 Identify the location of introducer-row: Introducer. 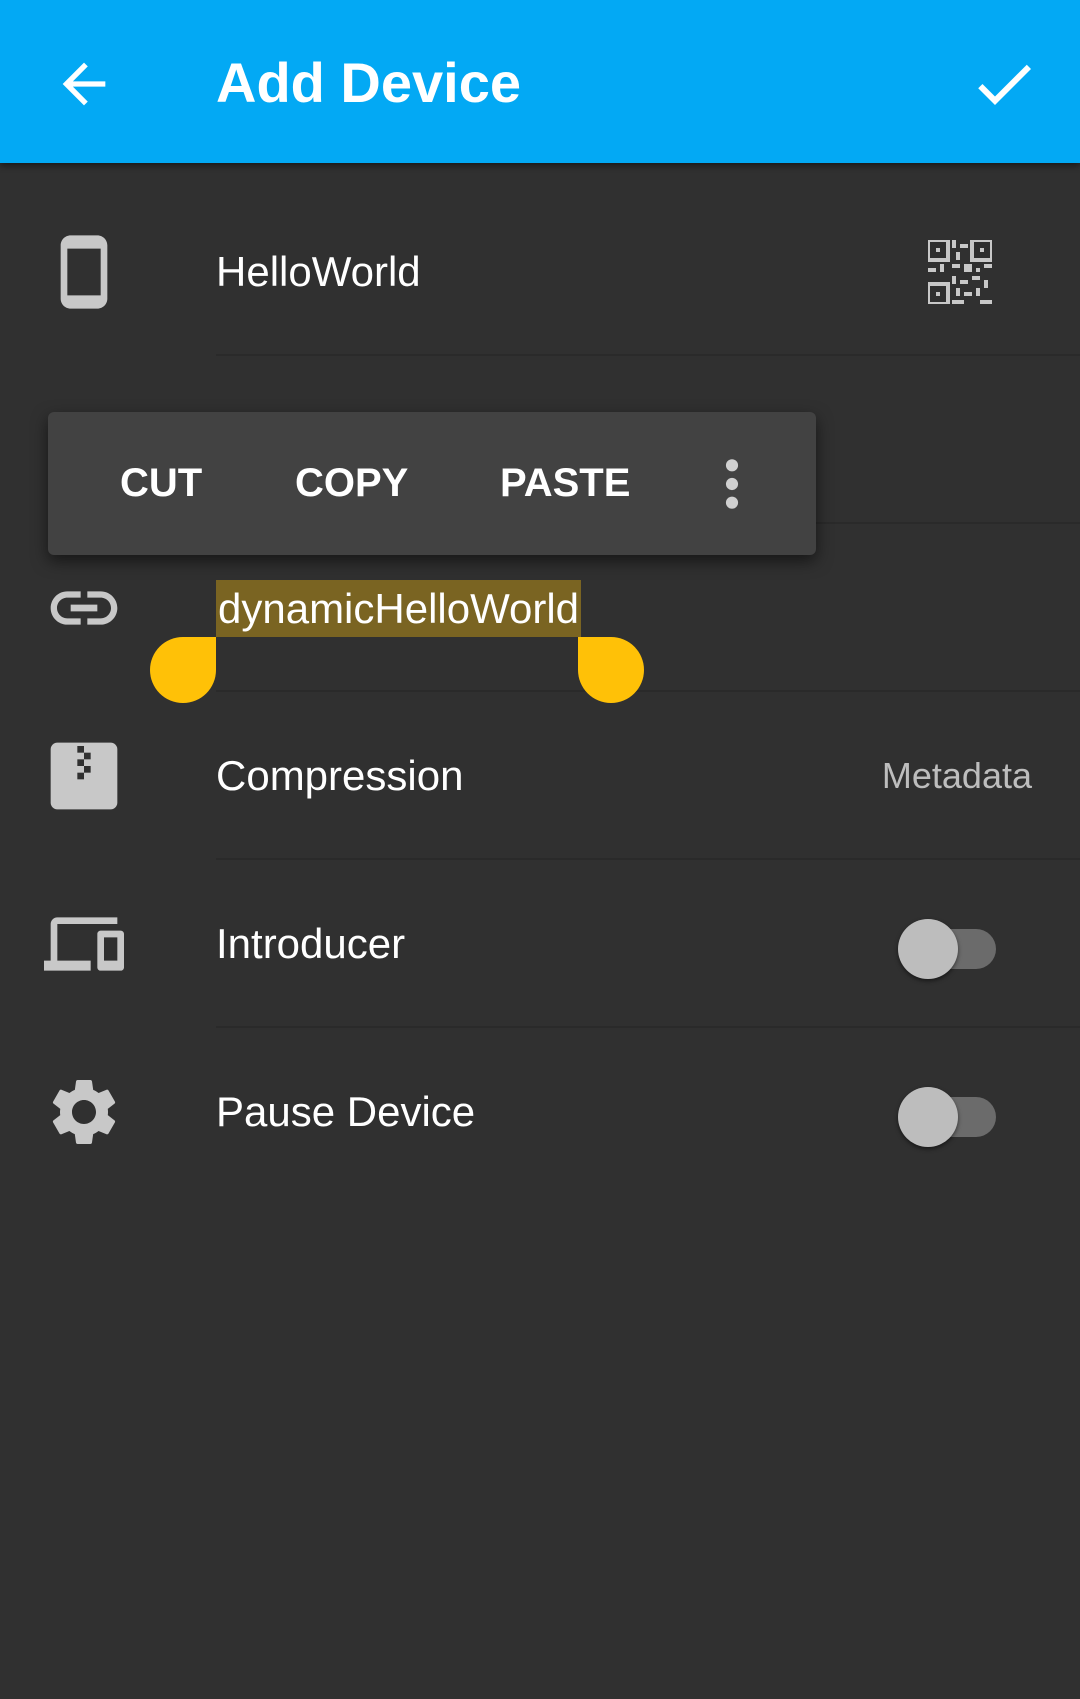
(540, 944).